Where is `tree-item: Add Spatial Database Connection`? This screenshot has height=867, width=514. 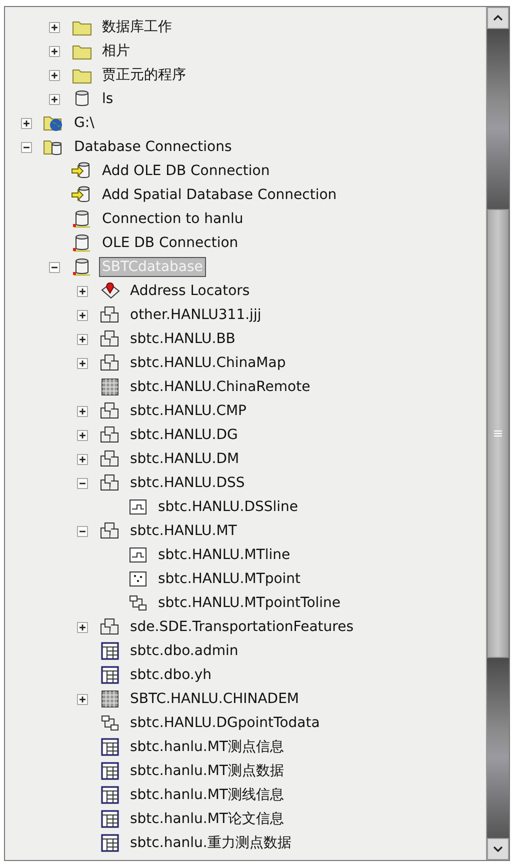
tree-item: Add Spatial Database Connection is located at coordinates (219, 195).